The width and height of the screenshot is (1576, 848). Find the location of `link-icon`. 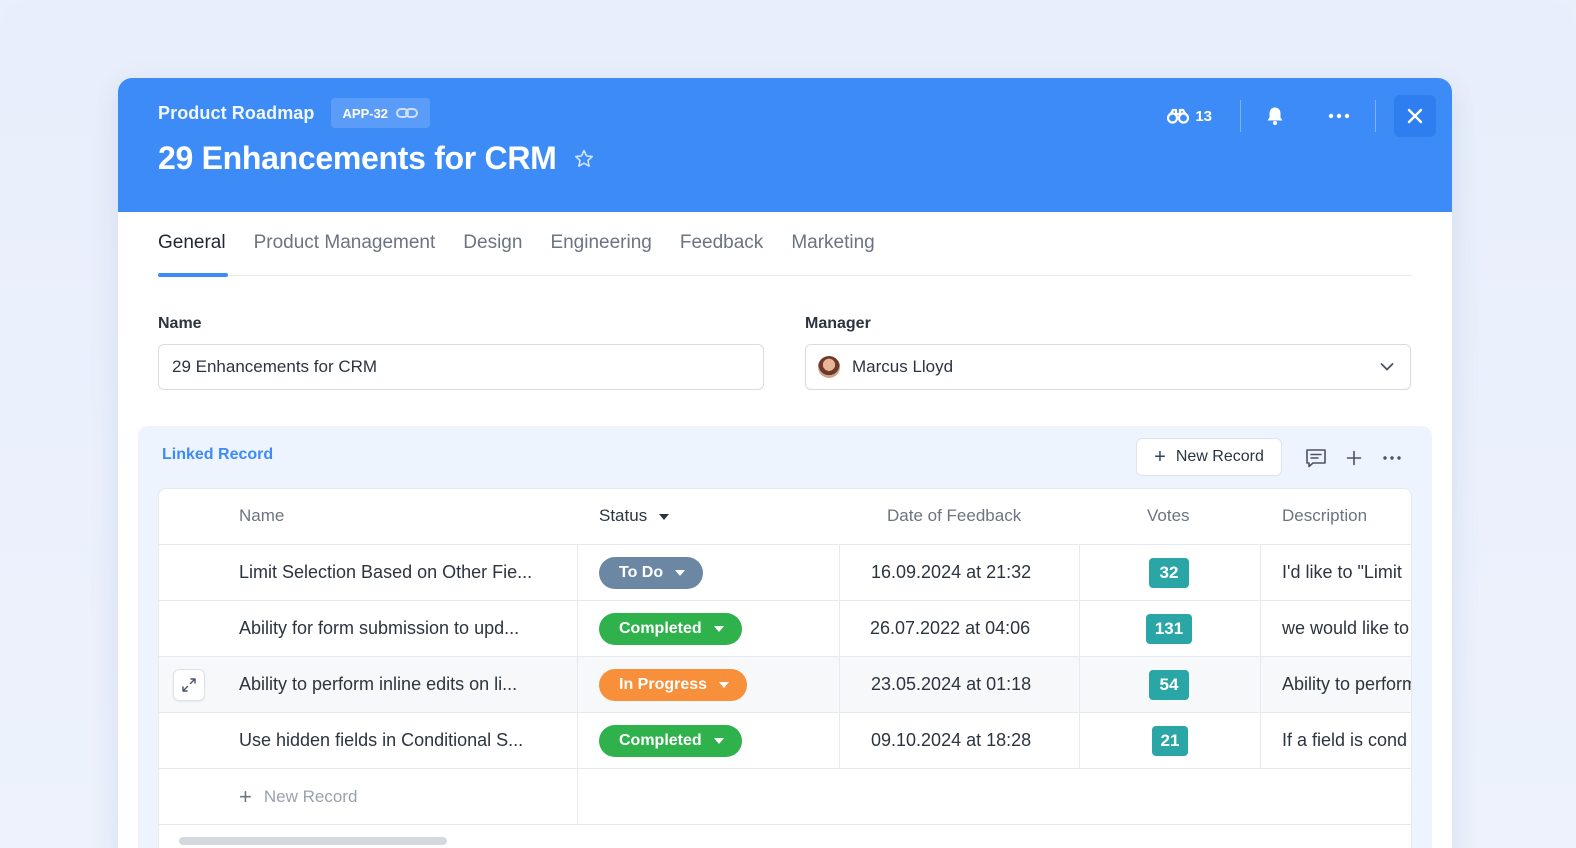

link-icon is located at coordinates (407, 113).